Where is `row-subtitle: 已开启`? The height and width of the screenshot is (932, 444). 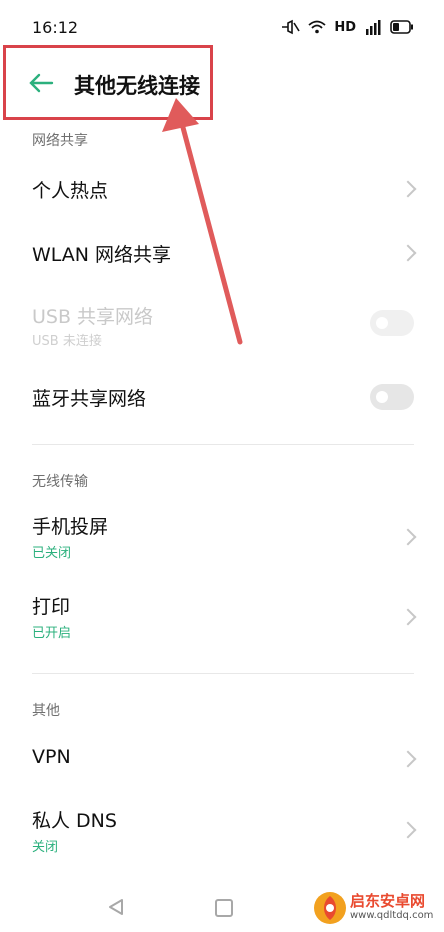 row-subtitle: 已开启 is located at coordinates (52, 633).